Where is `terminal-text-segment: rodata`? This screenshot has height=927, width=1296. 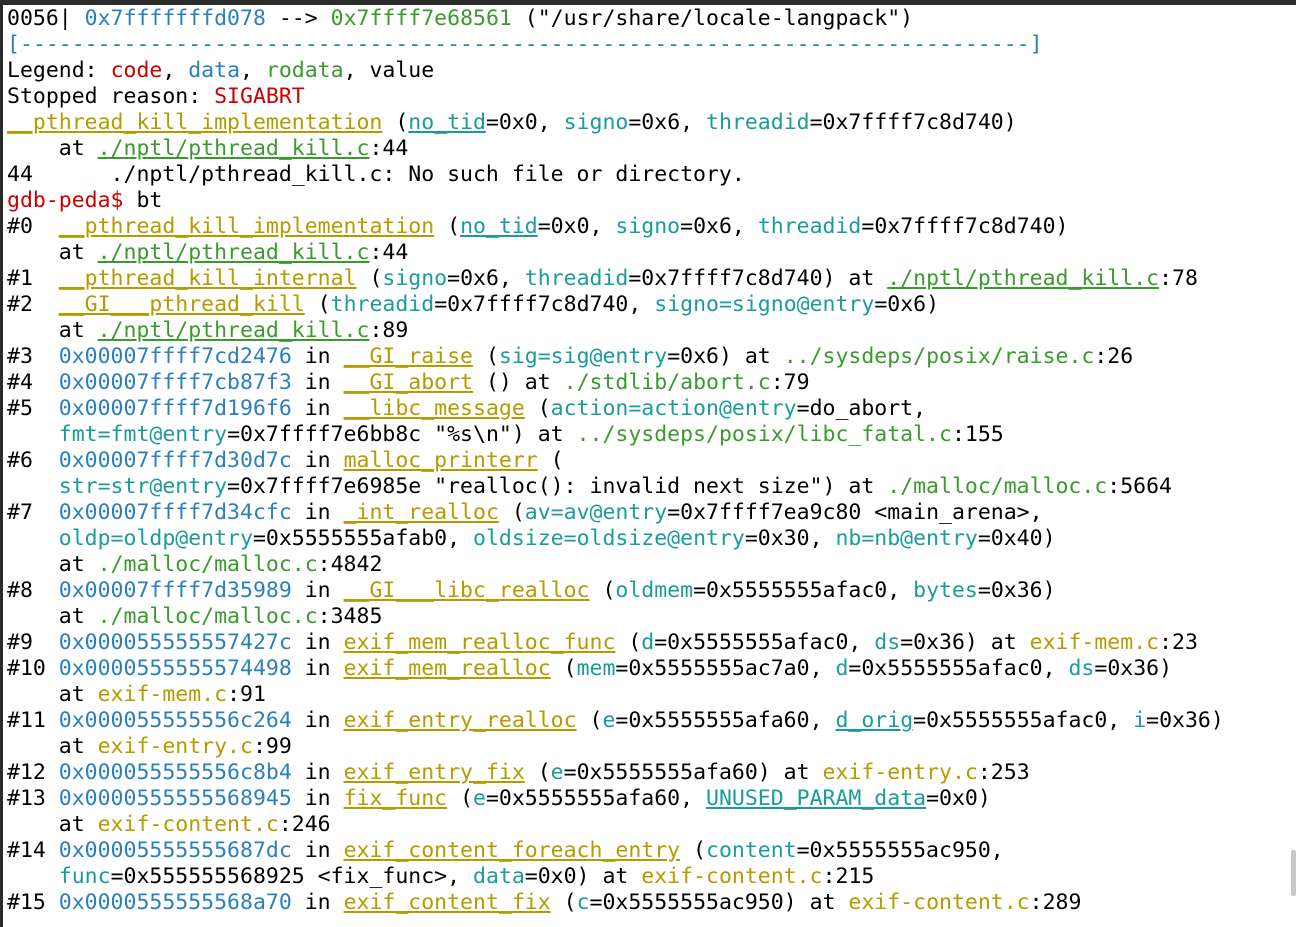
terminal-text-segment: rodata is located at coordinates (304, 70).